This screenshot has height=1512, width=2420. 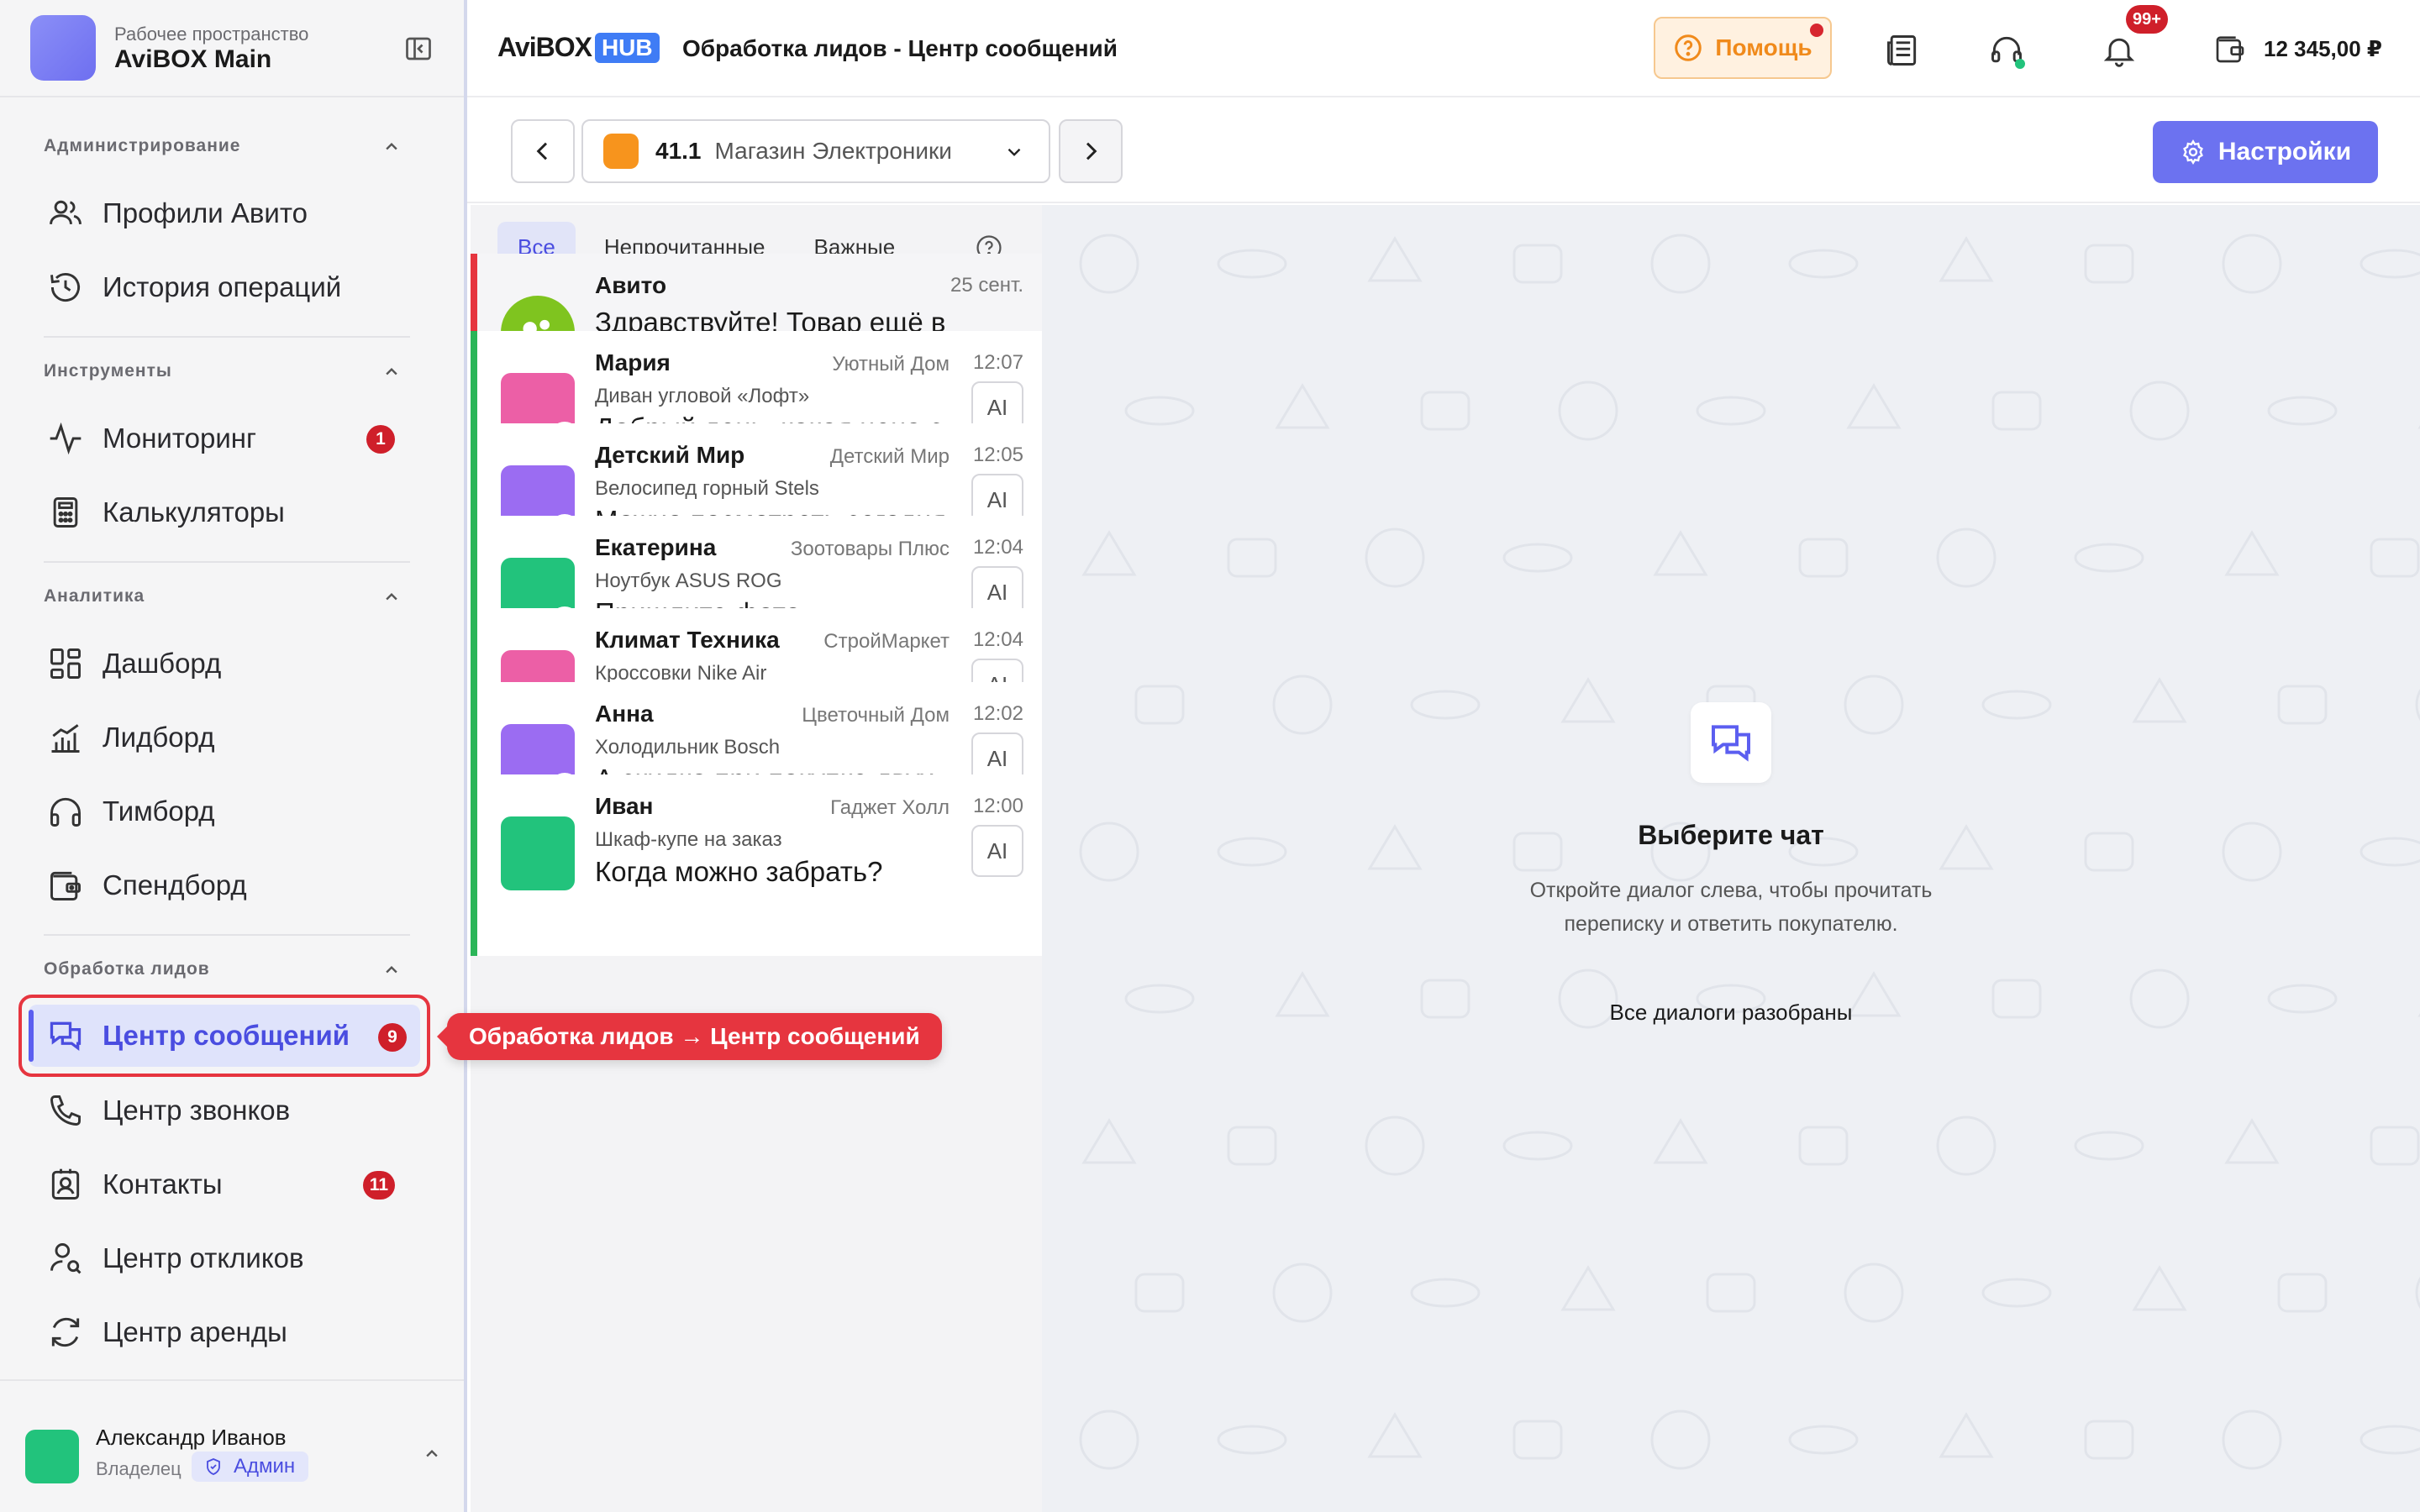 What do you see at coordinates (191, 1437) in the screenshot?
I see `user-name: Александр Иванов` at bounding box center [191, 1437].